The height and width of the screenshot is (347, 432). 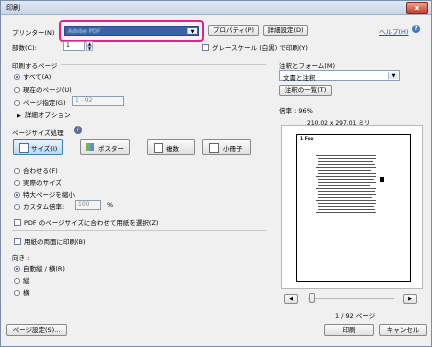 I want to click on radio-custom, so click(x=17, y=207).